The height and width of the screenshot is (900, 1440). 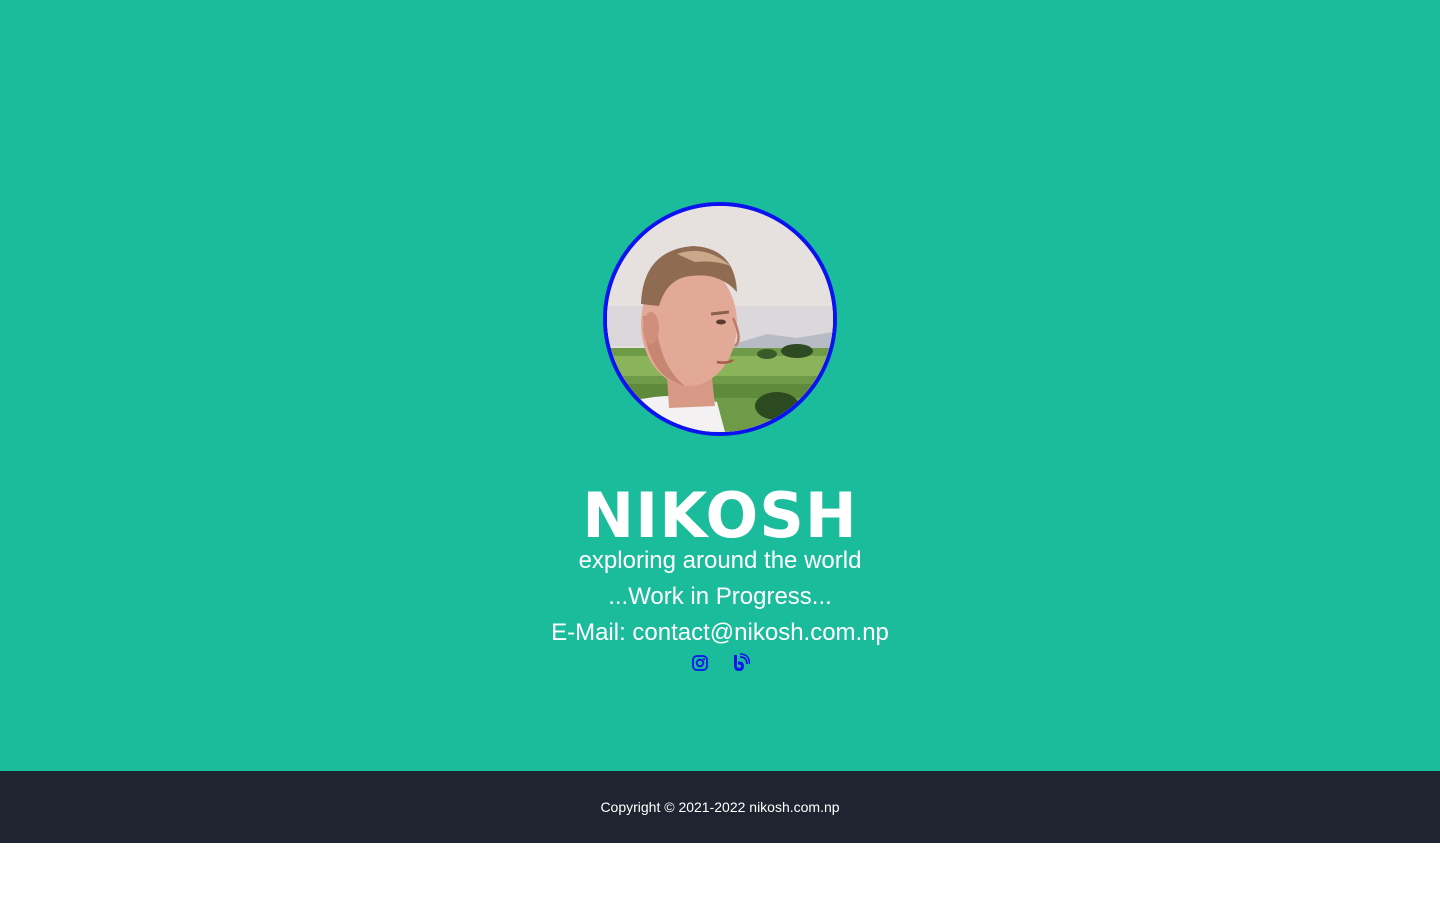 I want to click on instagram-link, so click(x=700, y=663).